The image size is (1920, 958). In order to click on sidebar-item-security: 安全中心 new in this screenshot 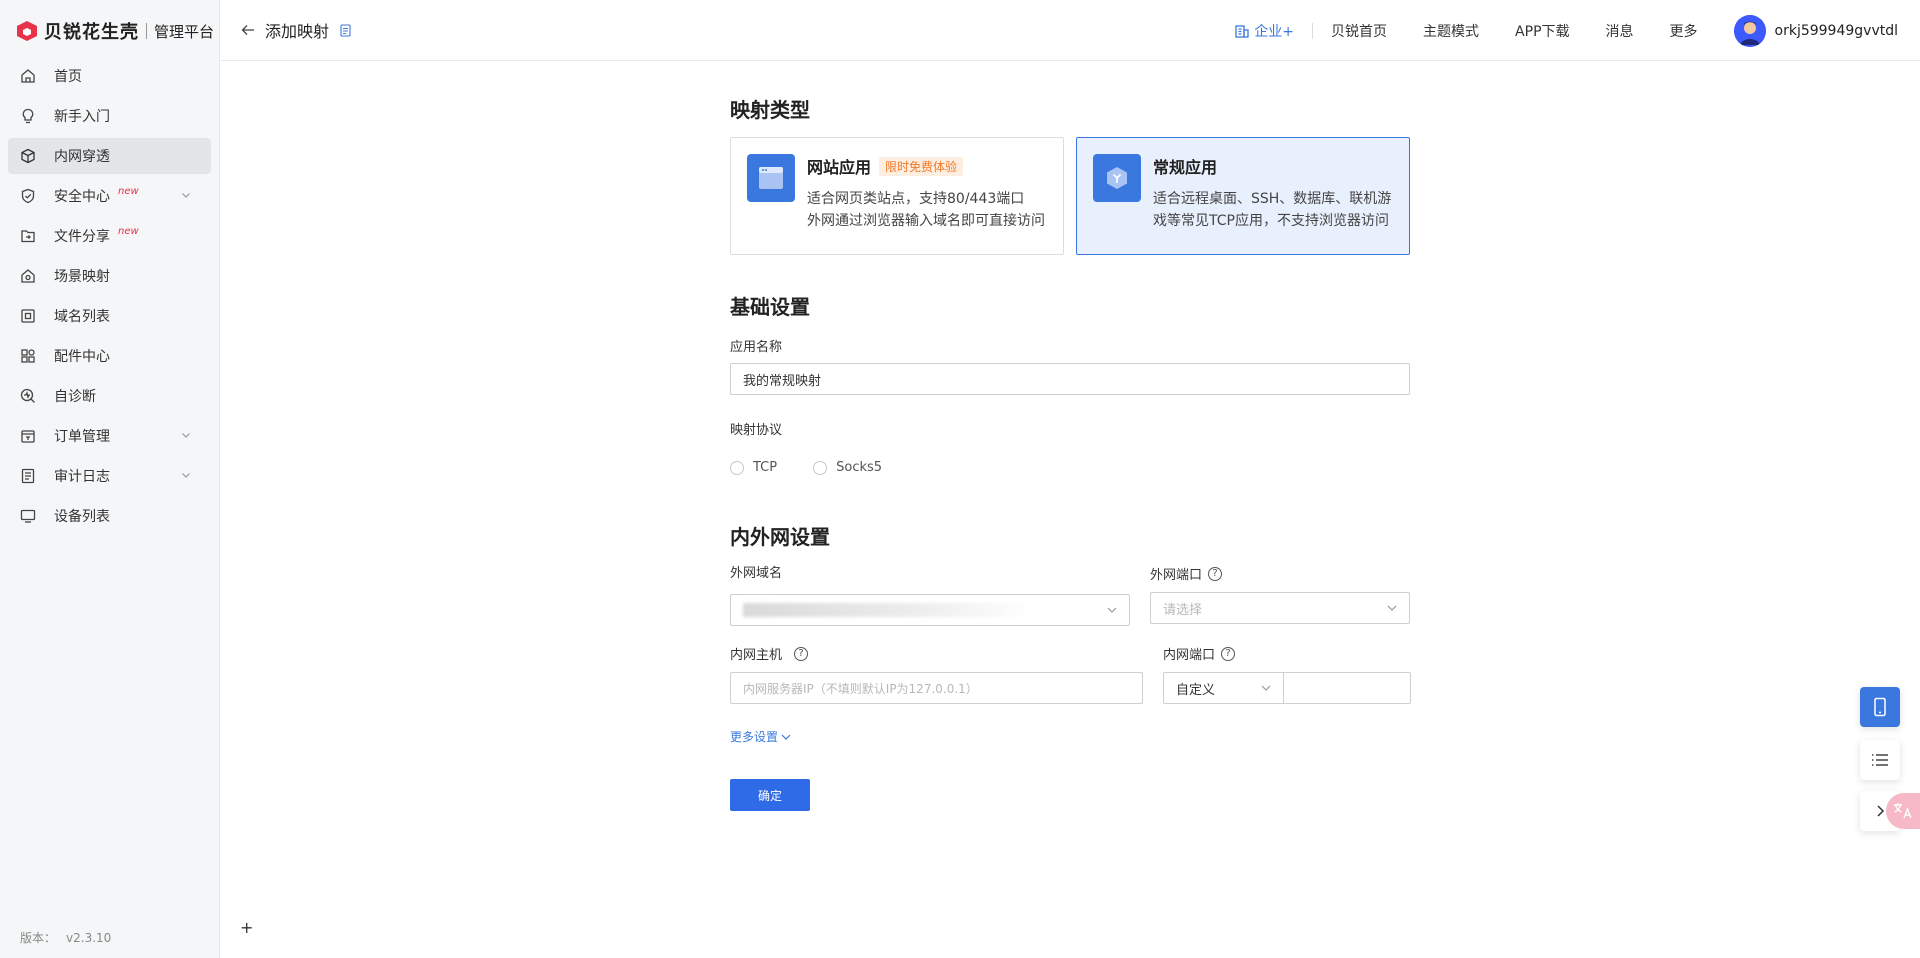, I will do `click(109, 196)`.